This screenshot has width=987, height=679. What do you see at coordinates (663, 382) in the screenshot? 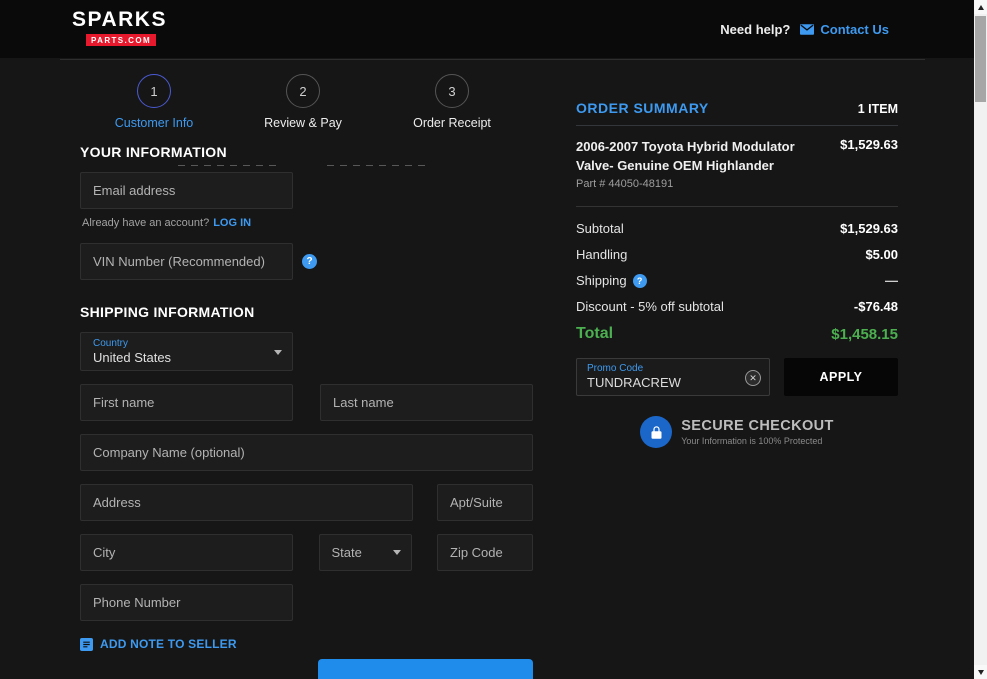
I see `promo-code-input` at bounding box center [663, 382].